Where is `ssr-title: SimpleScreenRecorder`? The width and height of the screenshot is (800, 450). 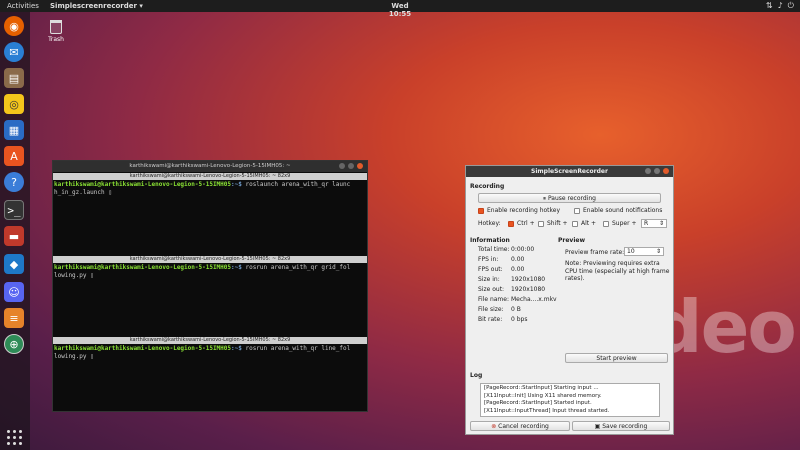 ssr-title: SimpleScreenRecorder is located at coordinates (569, 171).